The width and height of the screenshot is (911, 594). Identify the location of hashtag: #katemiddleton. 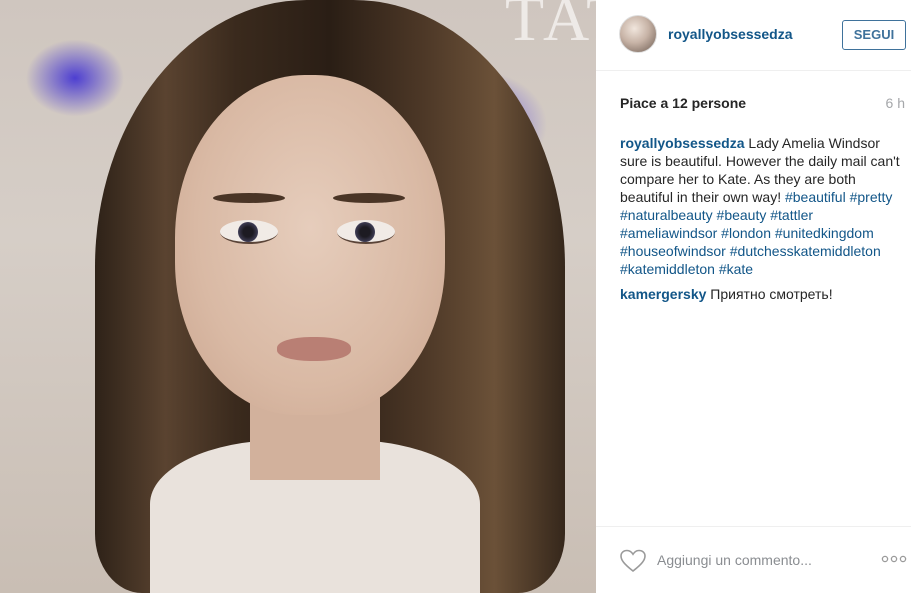
(667, 269).